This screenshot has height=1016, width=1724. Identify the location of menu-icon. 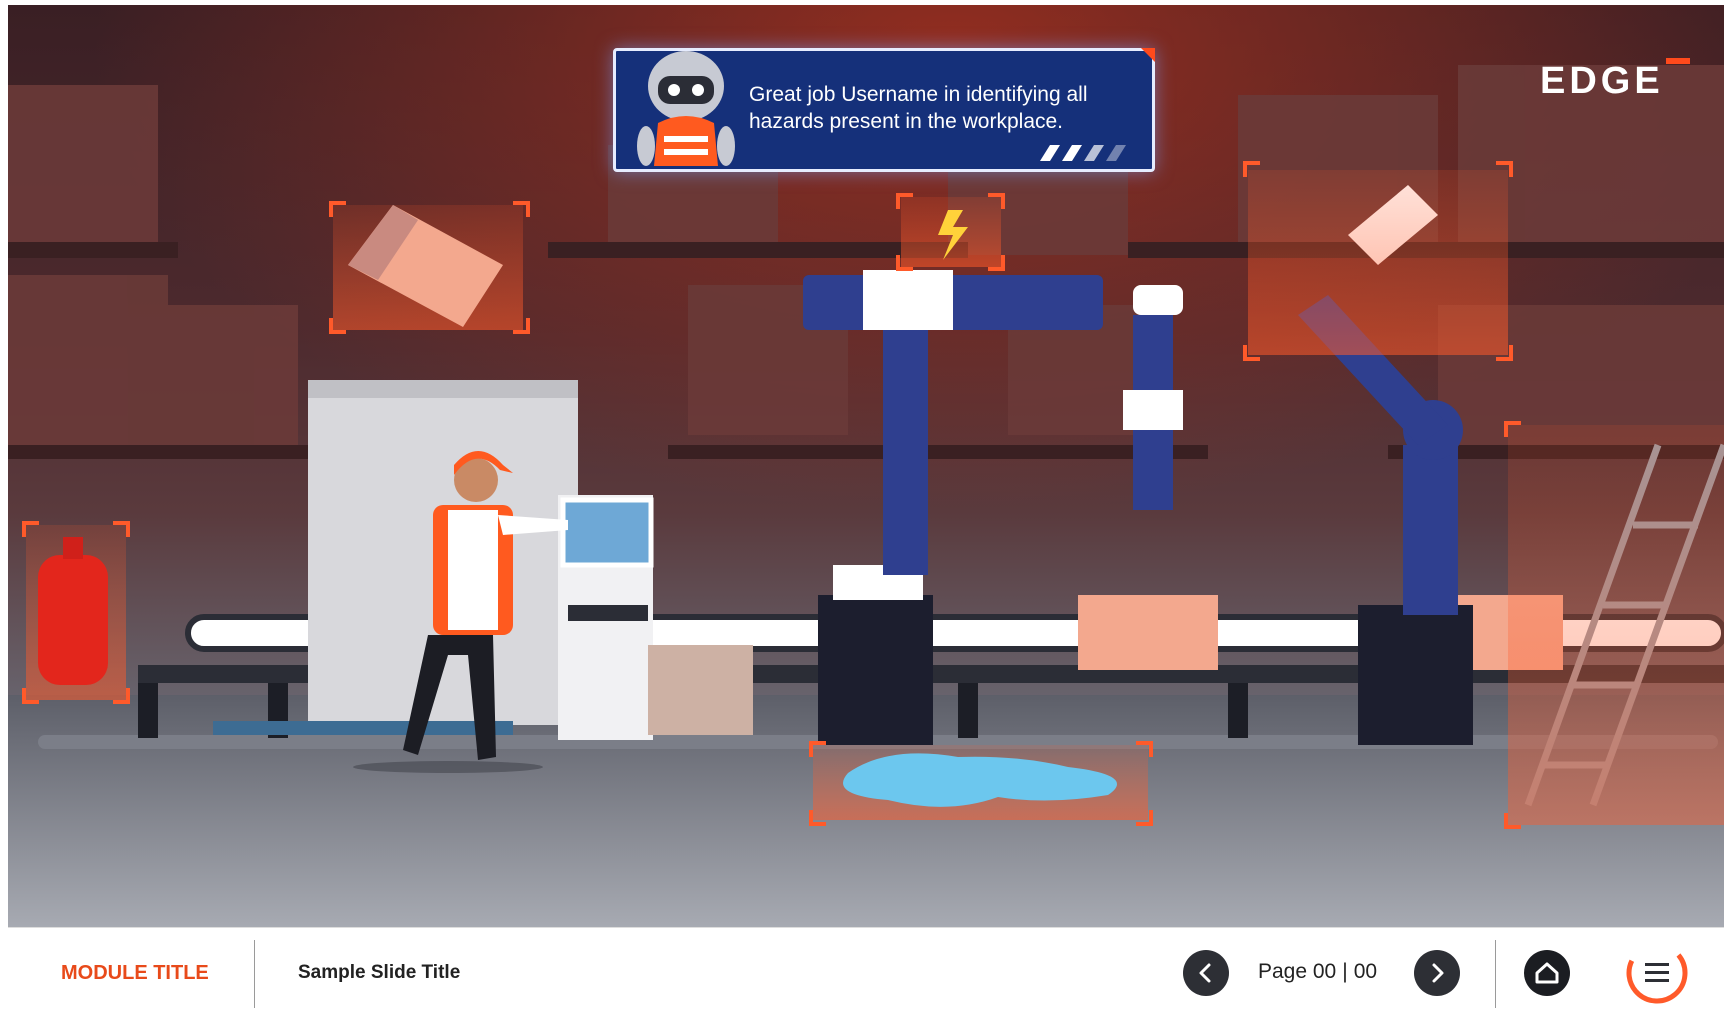
(1657, 973).